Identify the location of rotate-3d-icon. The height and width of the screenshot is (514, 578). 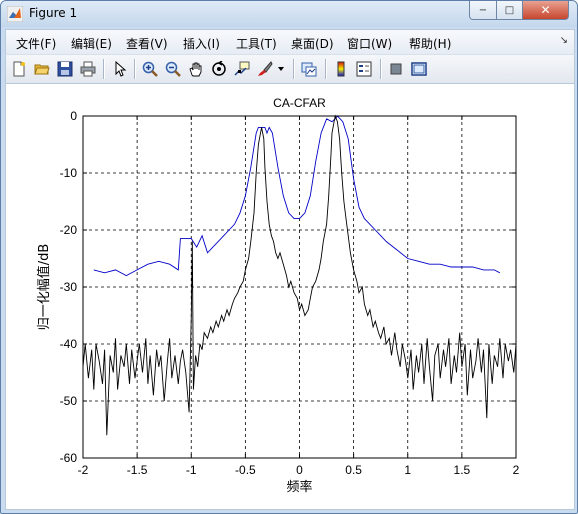
(219, 69).